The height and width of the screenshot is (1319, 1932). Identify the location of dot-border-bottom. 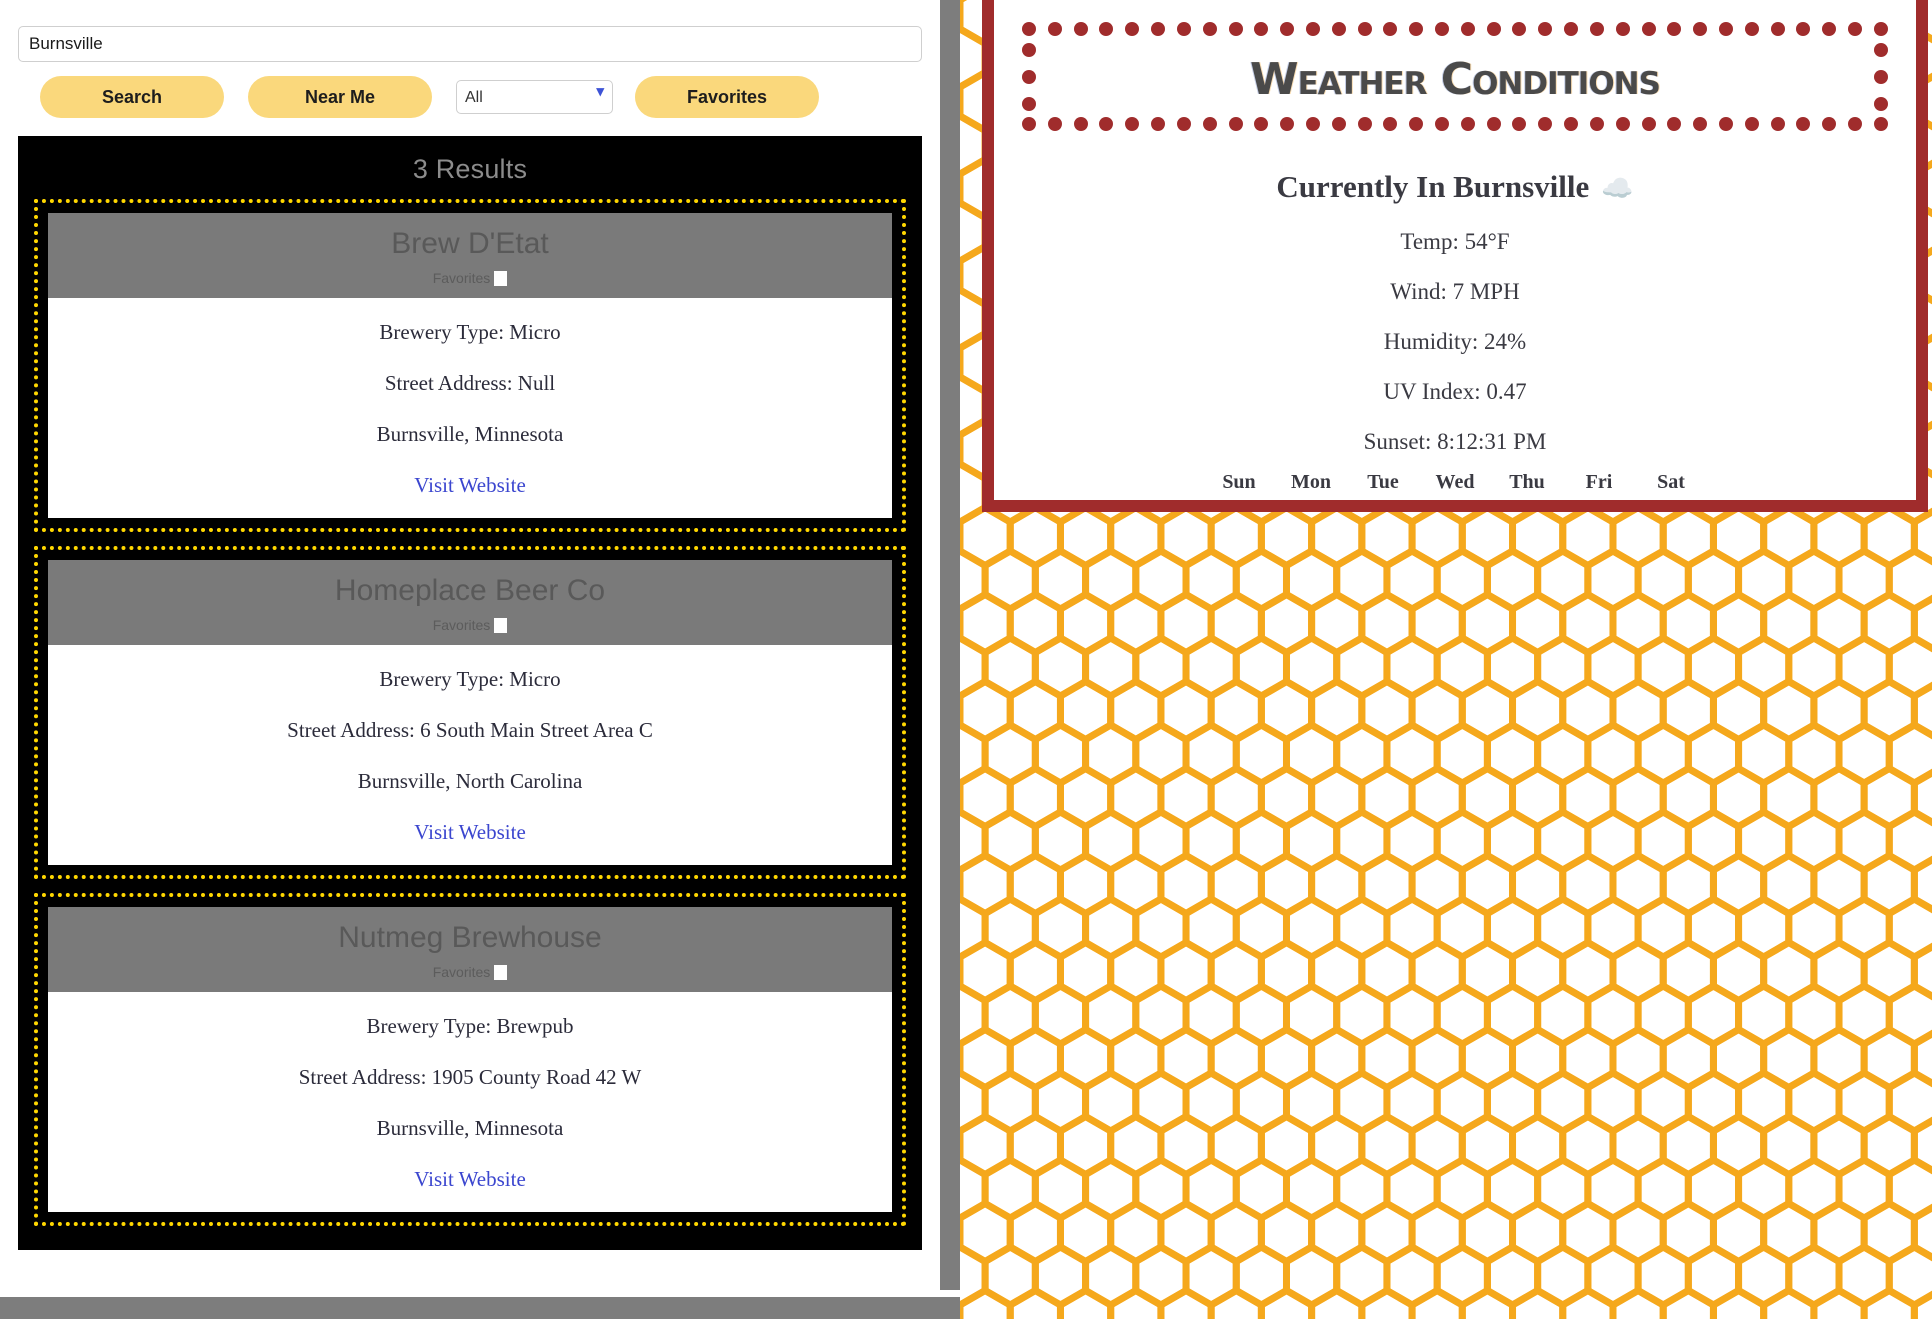
(1455, 124).